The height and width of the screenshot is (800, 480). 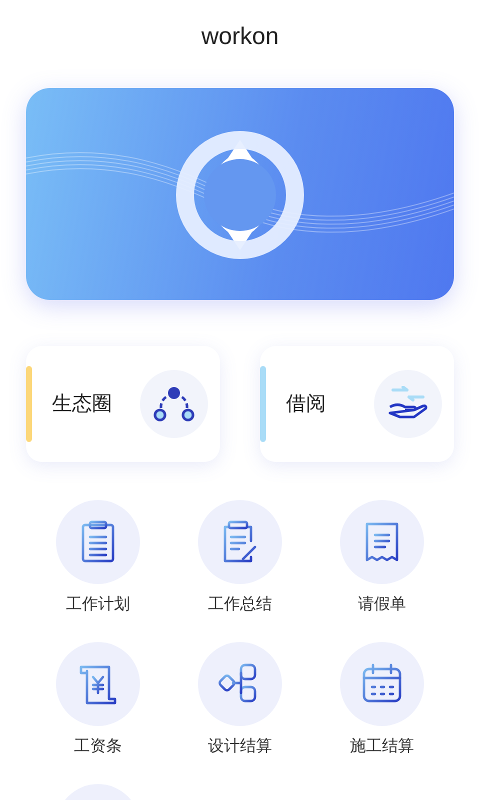 I want to click on app-tile: 工作计划, so click(x=98, y=558).